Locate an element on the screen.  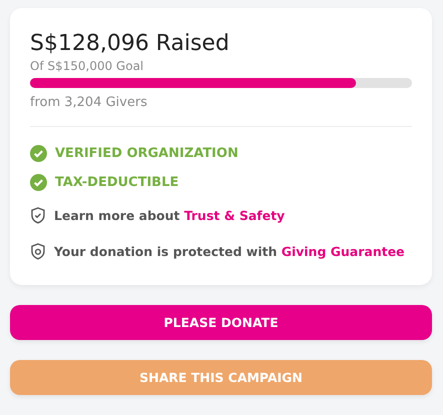
shield-icon is located at coordinates (38, 251).